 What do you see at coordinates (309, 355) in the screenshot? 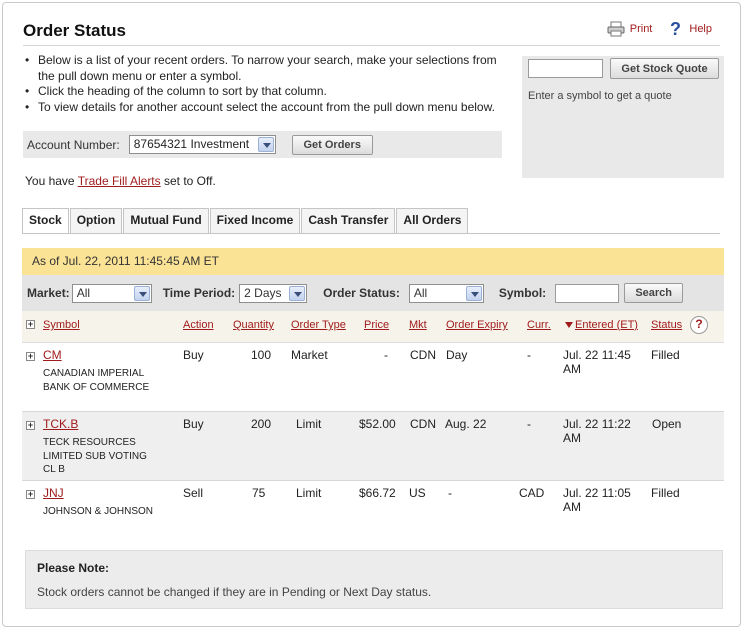
I see `order-type-cell: Market` at bounding box center [309, 355].